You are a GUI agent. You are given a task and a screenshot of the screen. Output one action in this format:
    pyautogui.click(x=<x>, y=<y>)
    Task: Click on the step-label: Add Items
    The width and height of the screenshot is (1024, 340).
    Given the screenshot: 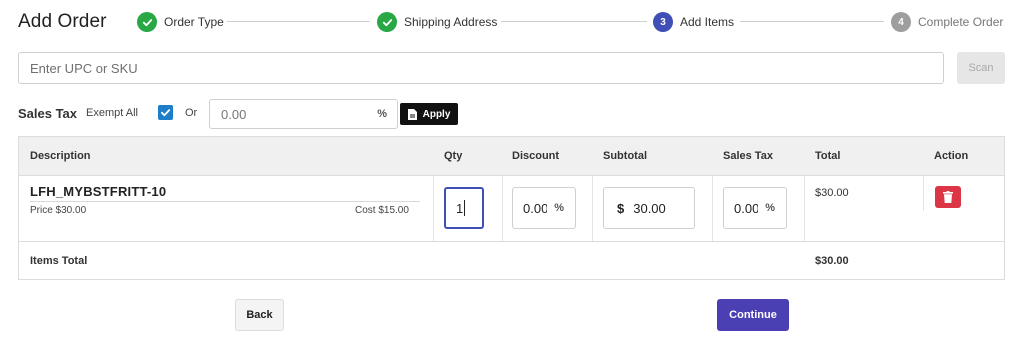 What is the action you would take?
    pyautogui.click(x=707, y=22)
    